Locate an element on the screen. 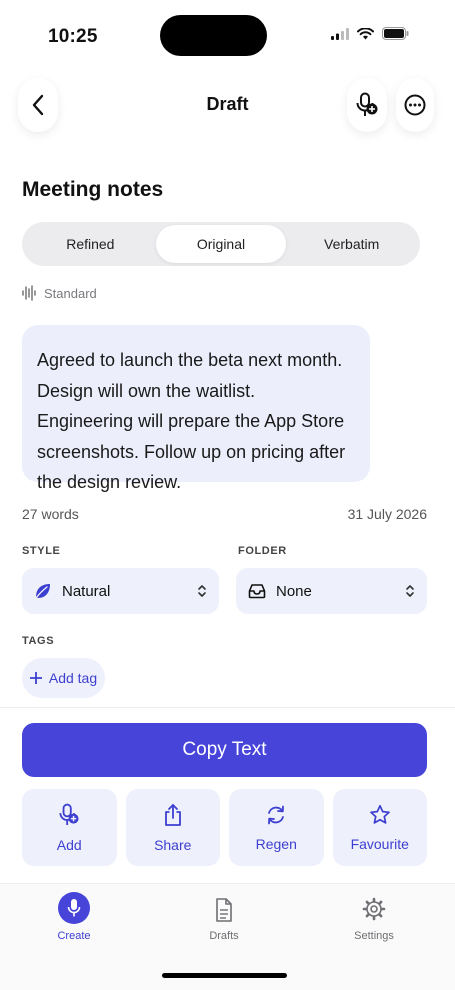 Image resolution: width=455 pixels, height=990 pixels. share-icon is located at coordinates (172, 814).